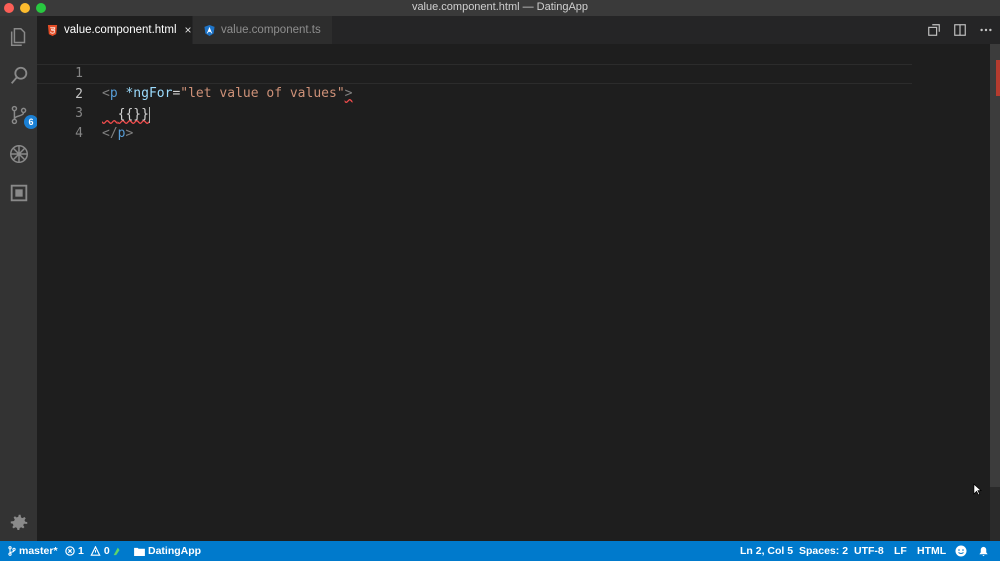  I want to click on end-of-line: LF, so click(900, 551).